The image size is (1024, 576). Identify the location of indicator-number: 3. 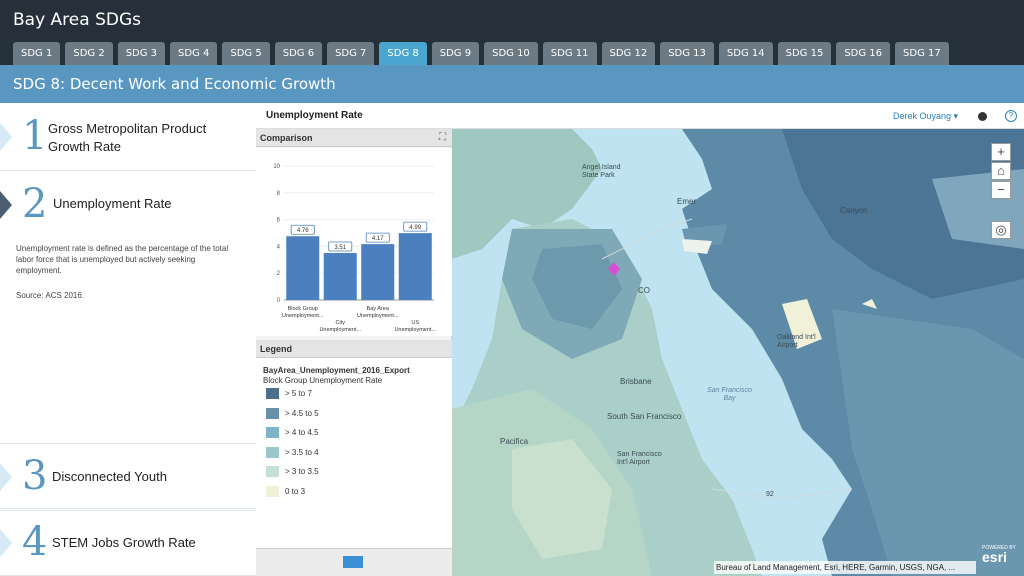
(35, 476).